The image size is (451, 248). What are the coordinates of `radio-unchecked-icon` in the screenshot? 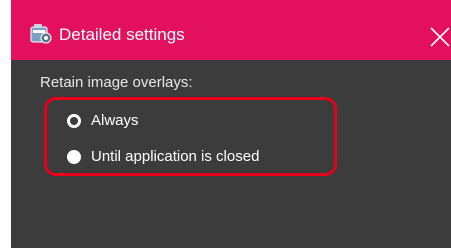 It's located at (74, 157).